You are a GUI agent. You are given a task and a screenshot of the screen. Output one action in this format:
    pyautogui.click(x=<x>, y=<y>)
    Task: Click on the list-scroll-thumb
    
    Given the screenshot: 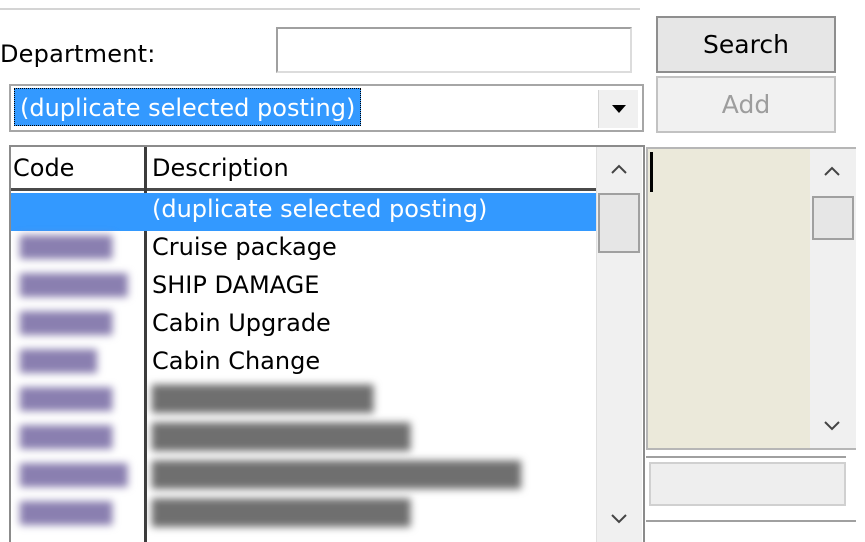 What is the action you would take?
    pyautogui.click(x=619, y=223)
    